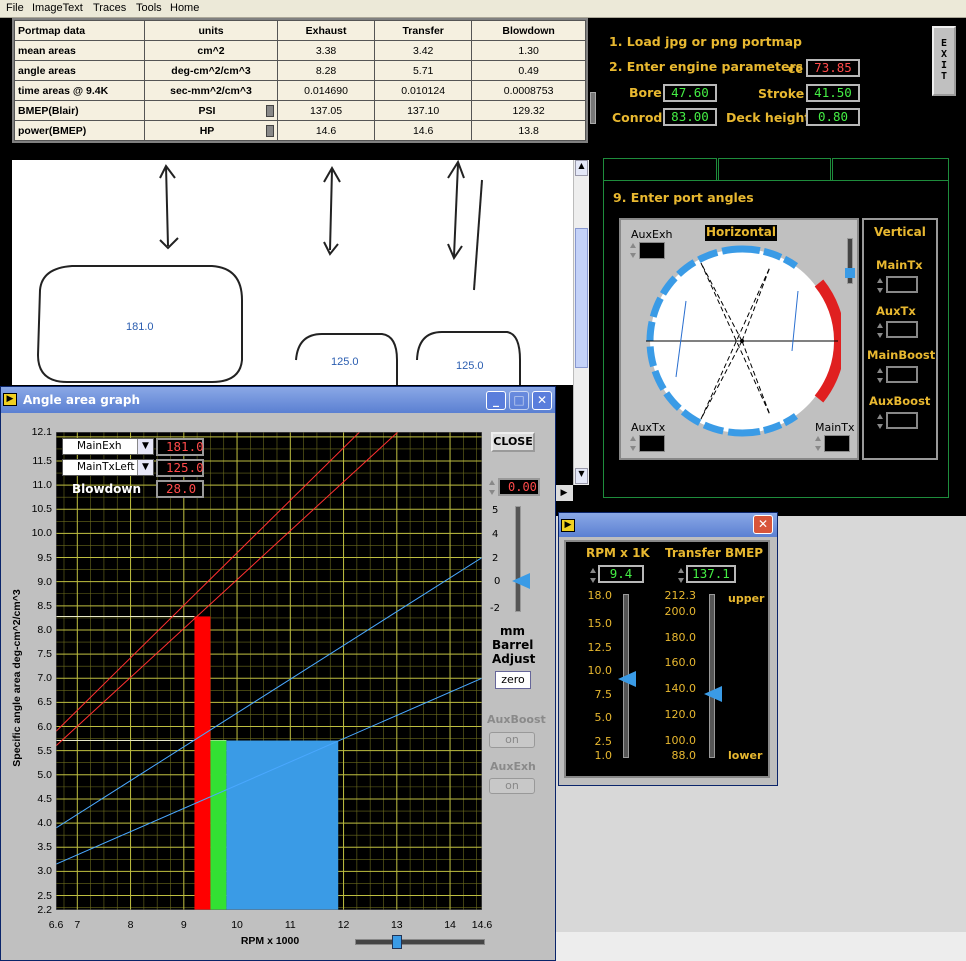  I want to click on image-vertical-scrollbar: ▲ ▼, so click(581, 322).